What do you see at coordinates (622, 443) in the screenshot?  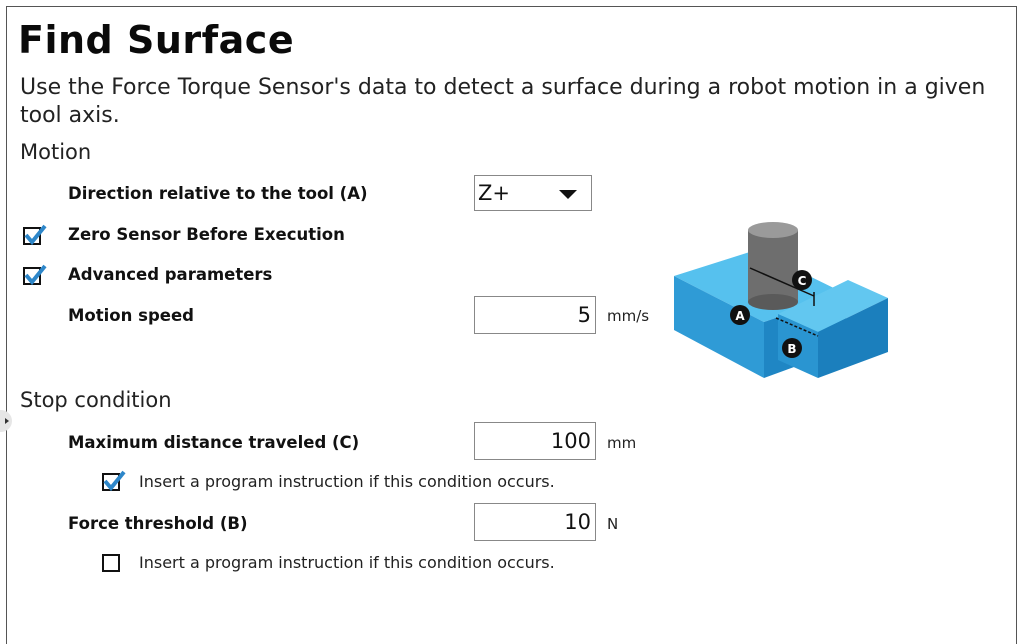 I see `max-distance-unit: mm` at bounding box center [622, 443].